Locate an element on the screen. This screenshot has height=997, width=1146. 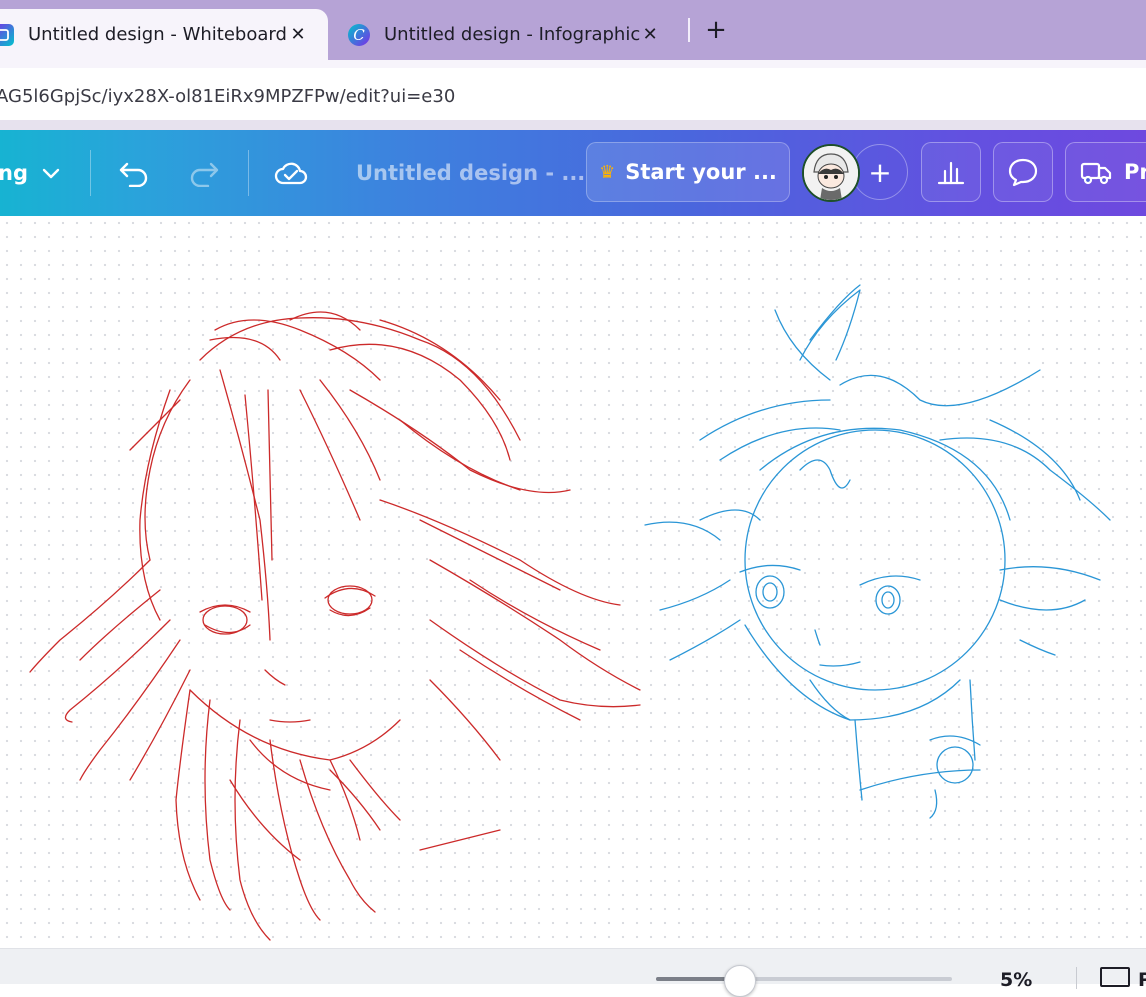
zoom-slider-handle is located at coordinates (739, 981).